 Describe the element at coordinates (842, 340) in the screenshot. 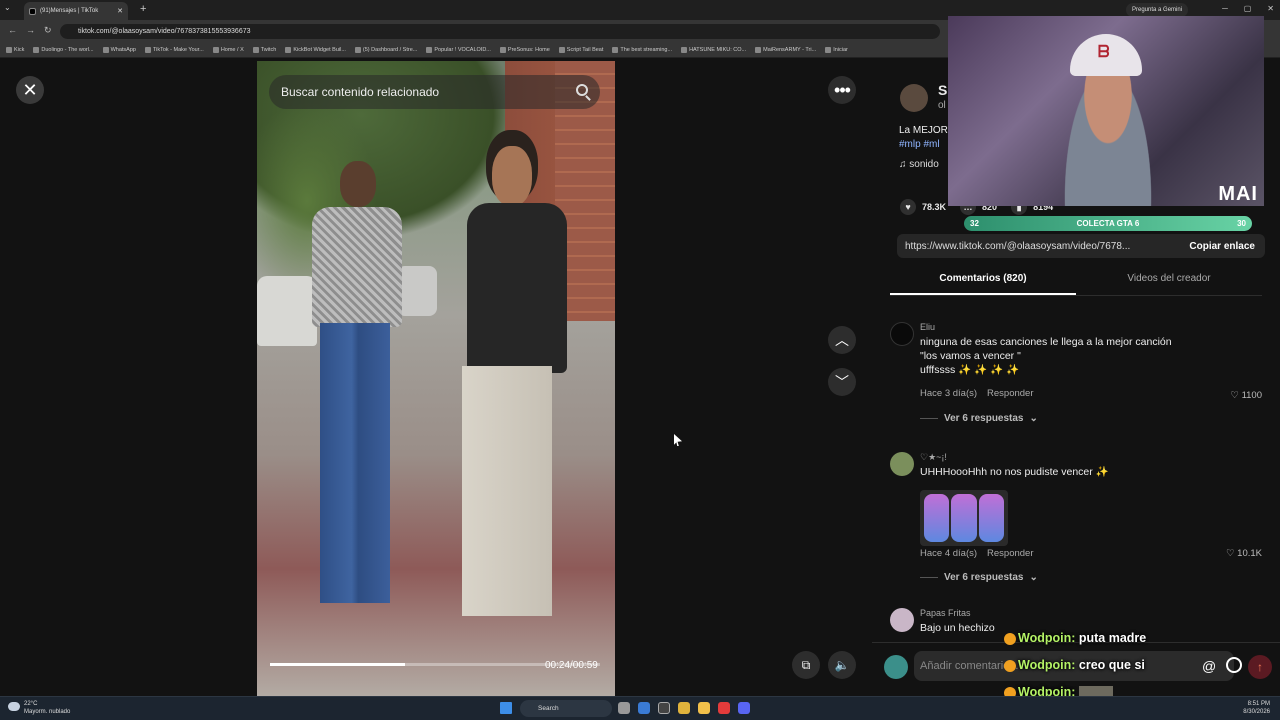

I see `previous-video-button: ︿` at that location.